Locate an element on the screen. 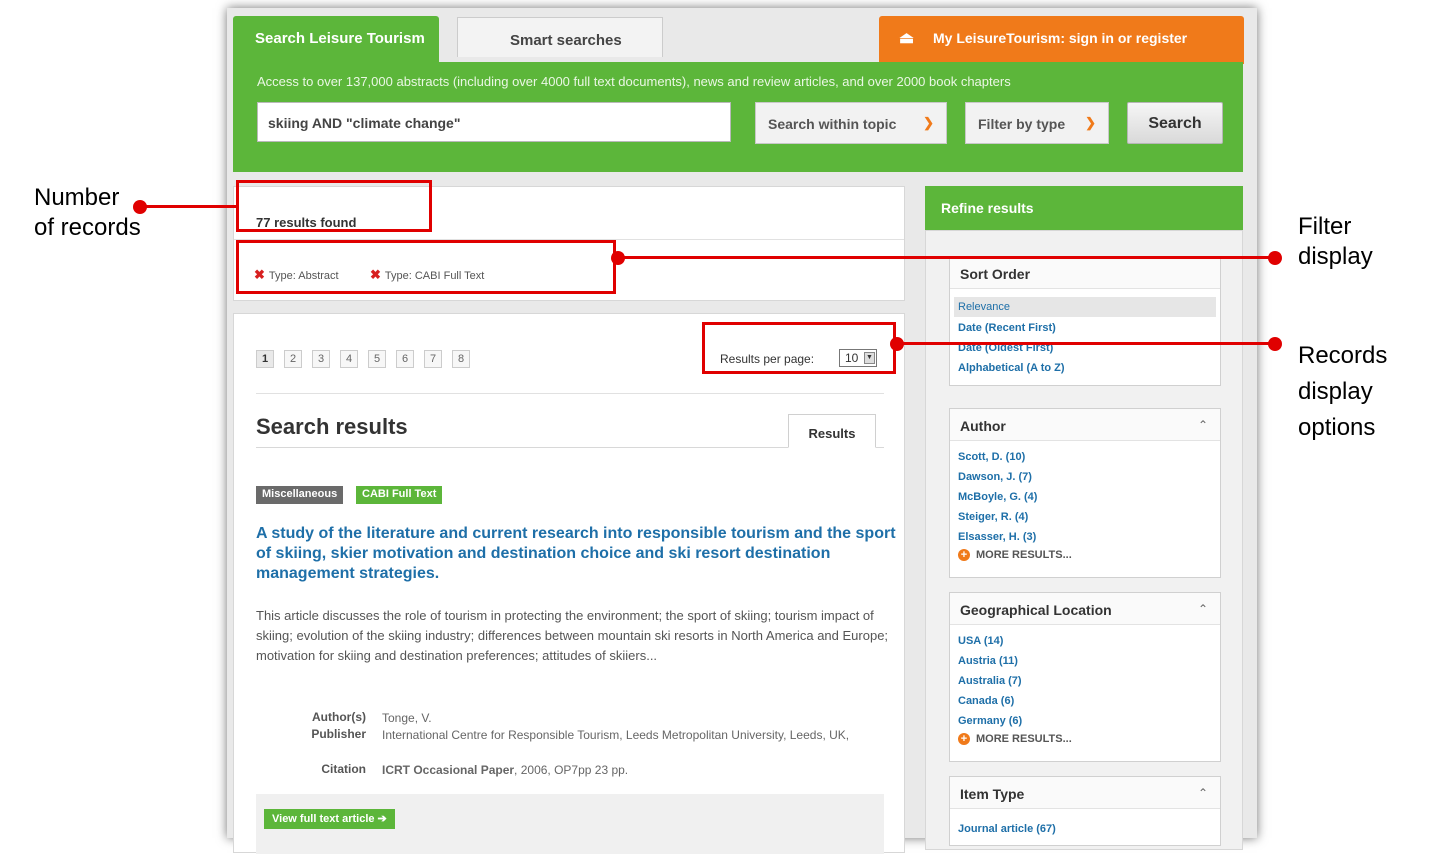 Image resolution: width=1435 pixels, height=854 pixels. page-link-4: 4 is located at coordinates (349, 359).